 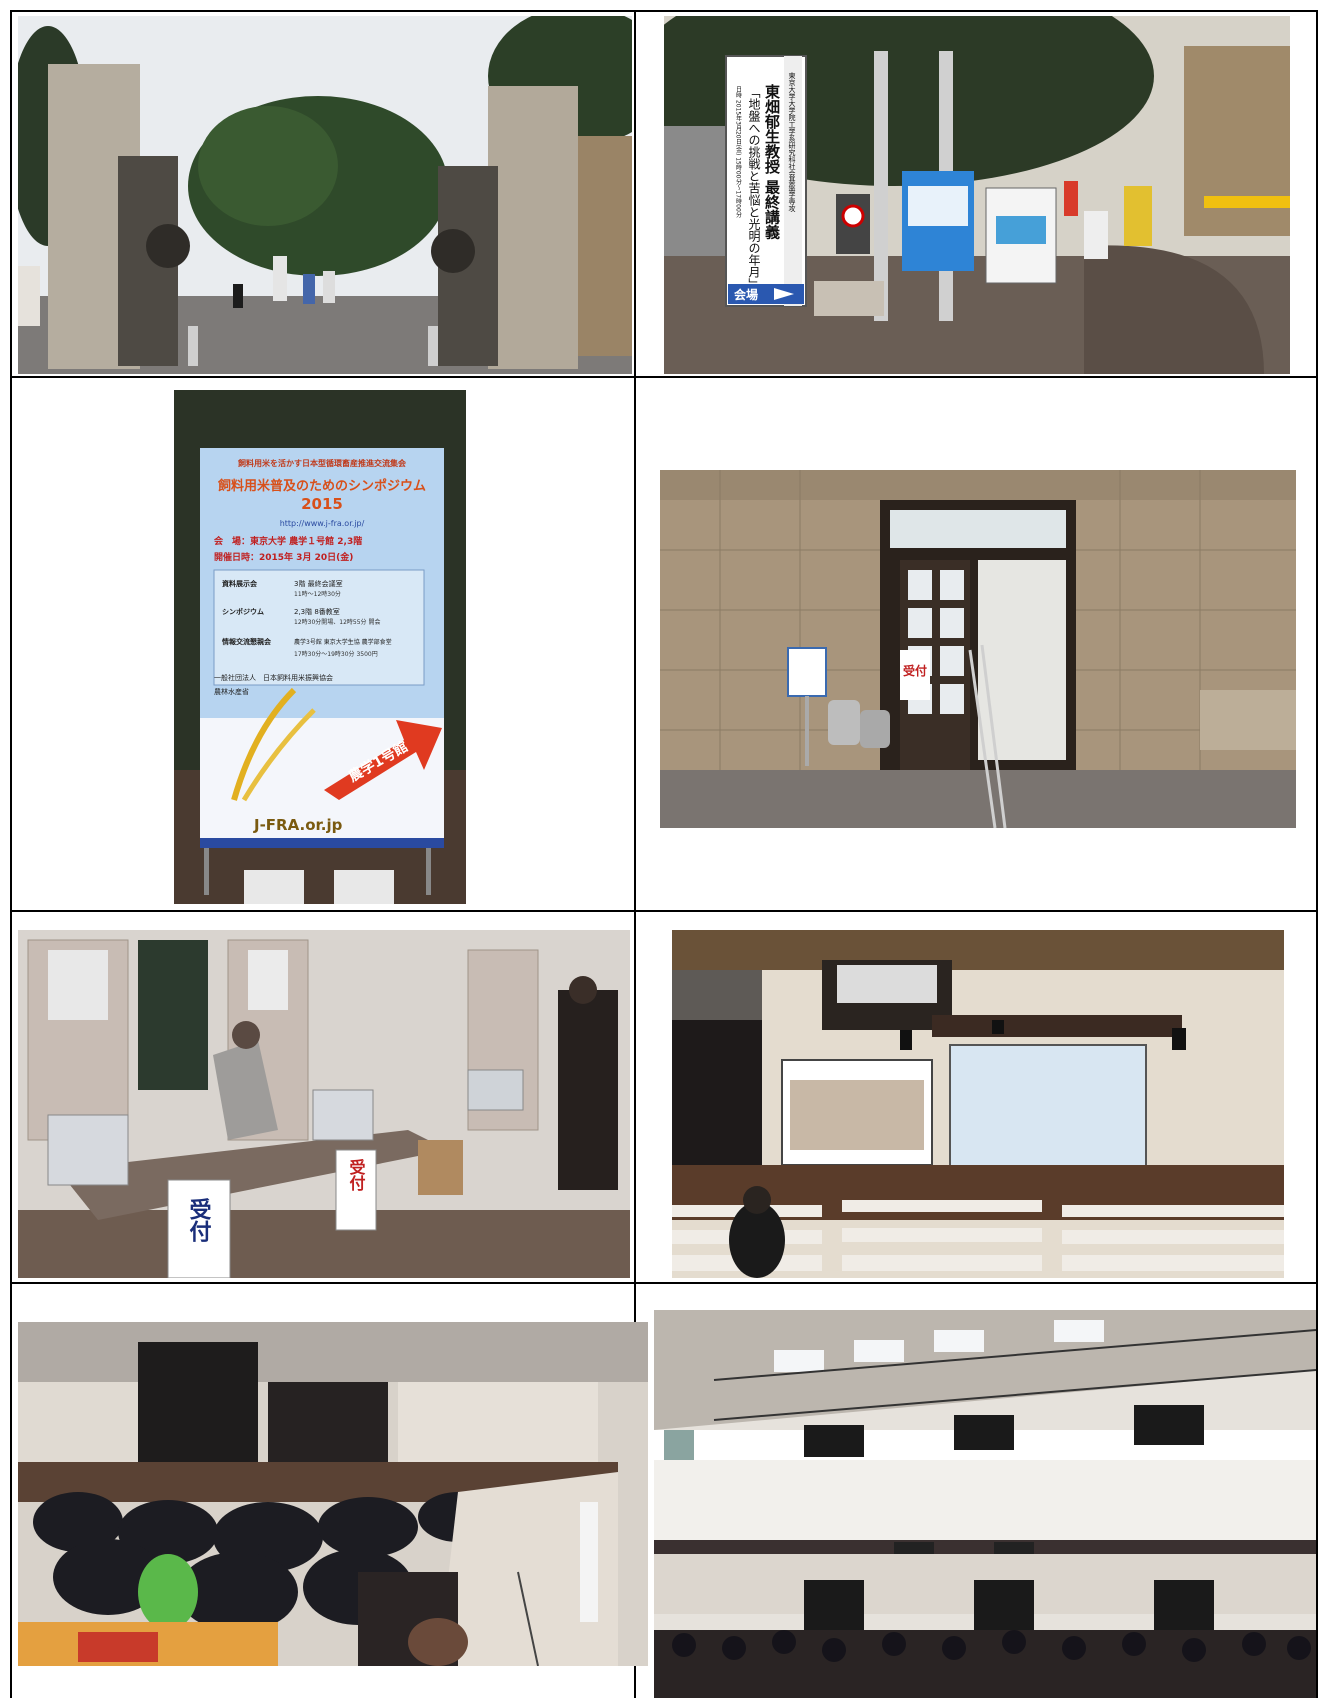 What do you see at coordinates (325, 195) in the screenshot?
I see `photo-campus-gate` at bounding box center [325, 195].